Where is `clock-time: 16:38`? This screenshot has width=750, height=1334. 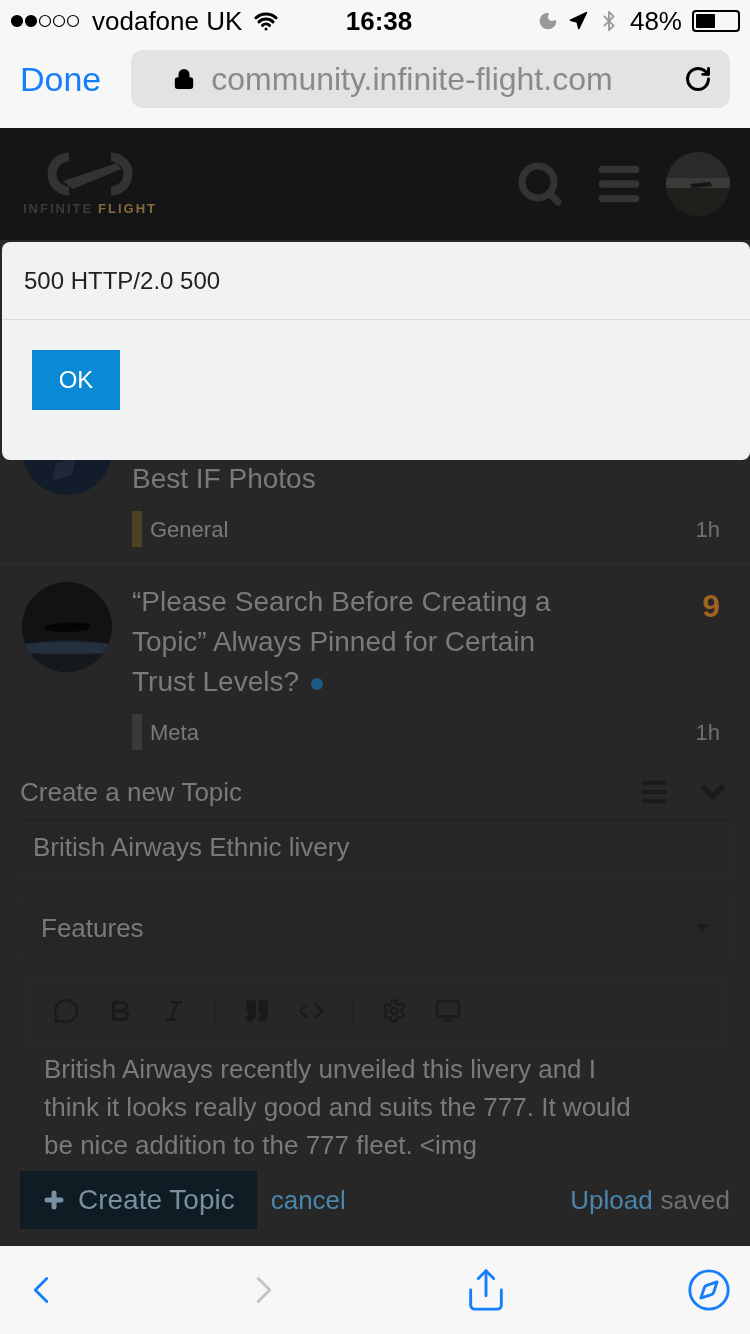 clock-time: 16:38 is located at coordinates (379, 21).